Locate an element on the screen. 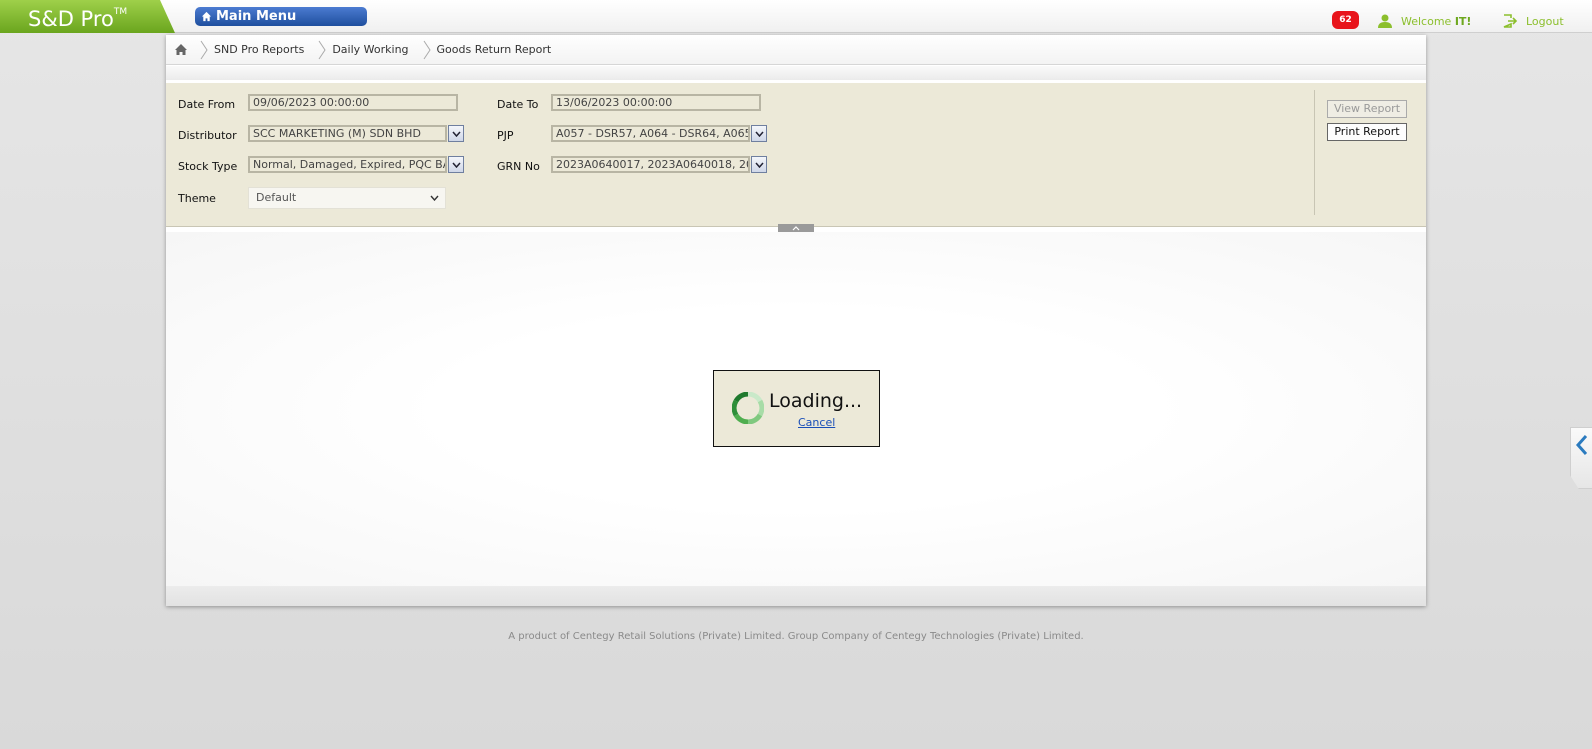 The image size is (1592, 749). distributor-label: Distributor is located at coordinates (207, 135).